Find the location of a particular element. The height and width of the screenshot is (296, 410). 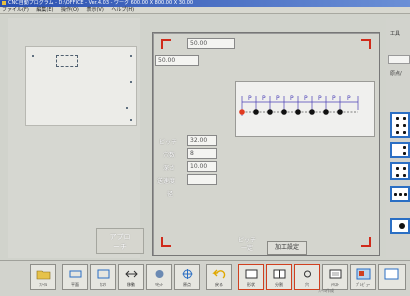

preview-icon is located at coordinates (363, 274).